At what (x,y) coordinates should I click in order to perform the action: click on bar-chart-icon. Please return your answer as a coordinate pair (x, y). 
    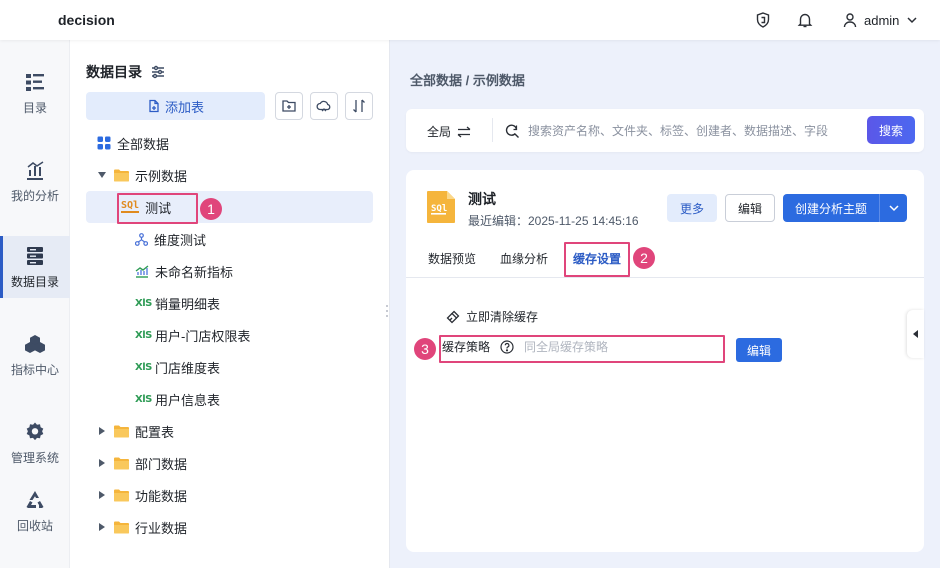
    Looking at the image, I should click on (35, 170).